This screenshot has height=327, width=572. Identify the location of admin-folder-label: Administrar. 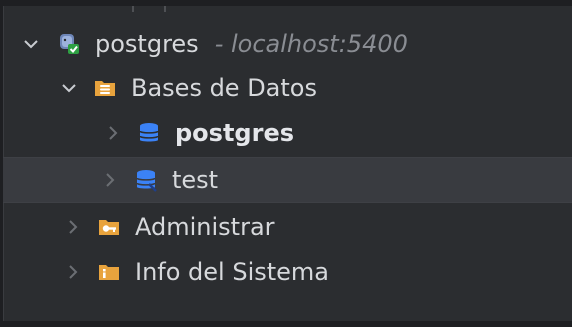
(205, 227).